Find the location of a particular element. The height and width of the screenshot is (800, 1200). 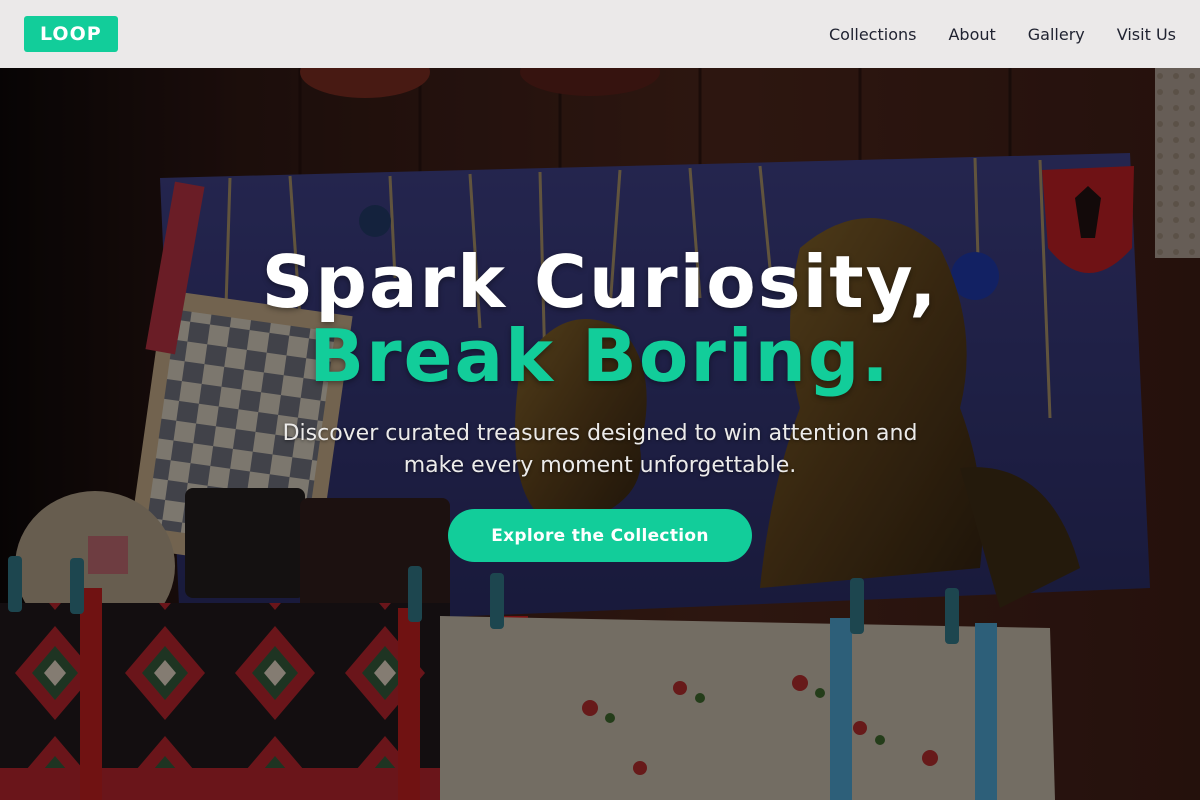

explore-collection-button: Explore the Collection is located at coordinates (600, 535).